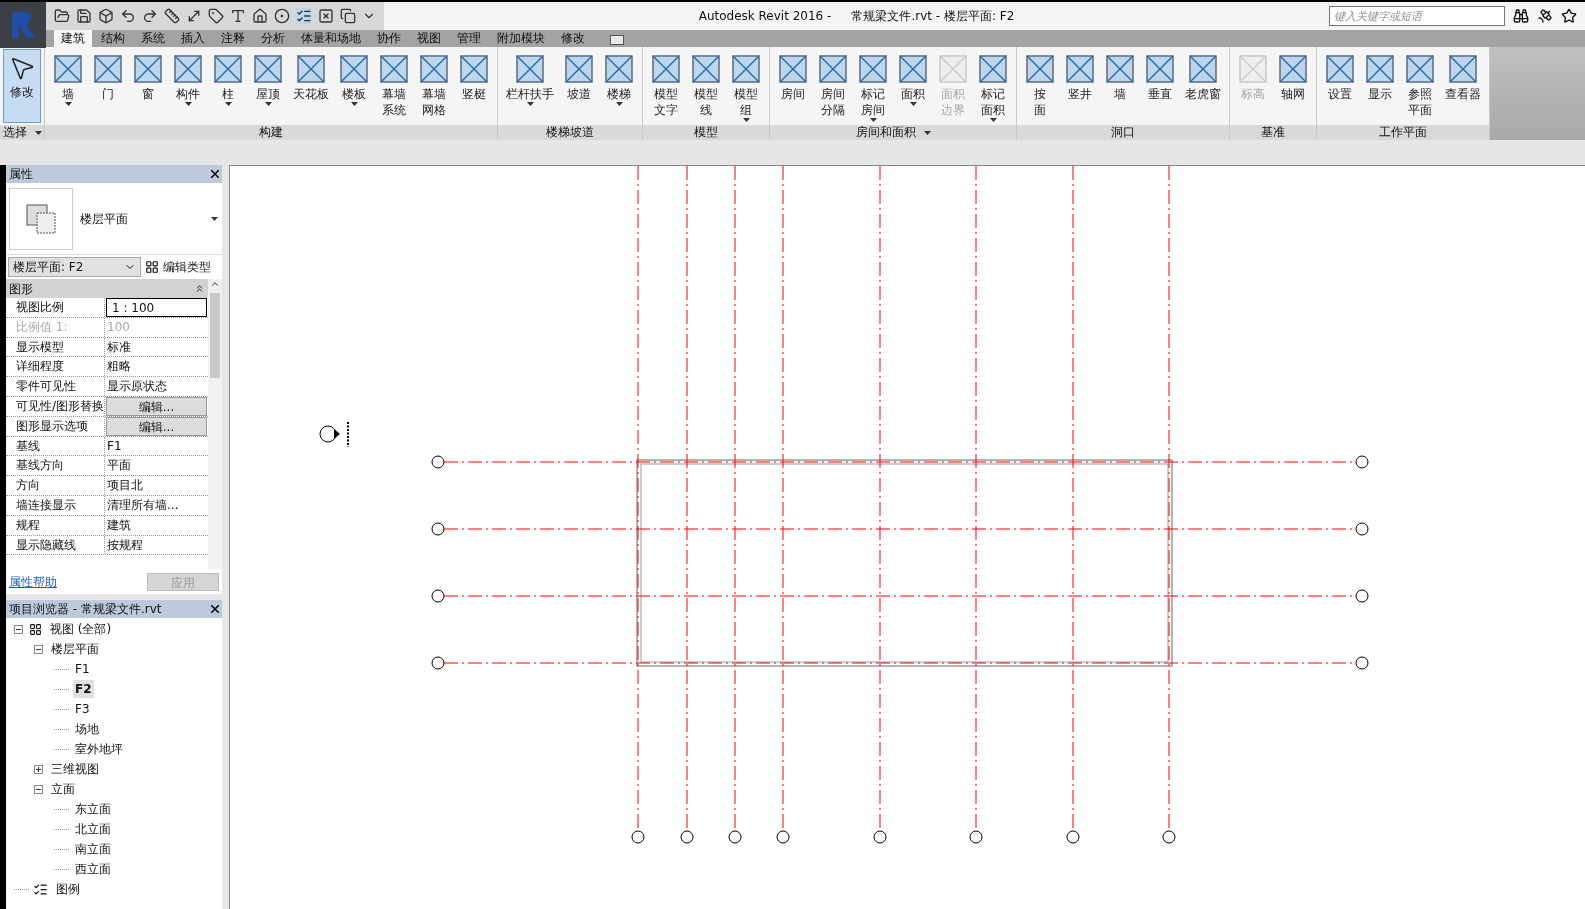 Image resolution: width=1585 pixels, height=909 pixels. Describe the element at coordinates (87, 729) in the screenshot. I see `tree-item: 场地` at that location.